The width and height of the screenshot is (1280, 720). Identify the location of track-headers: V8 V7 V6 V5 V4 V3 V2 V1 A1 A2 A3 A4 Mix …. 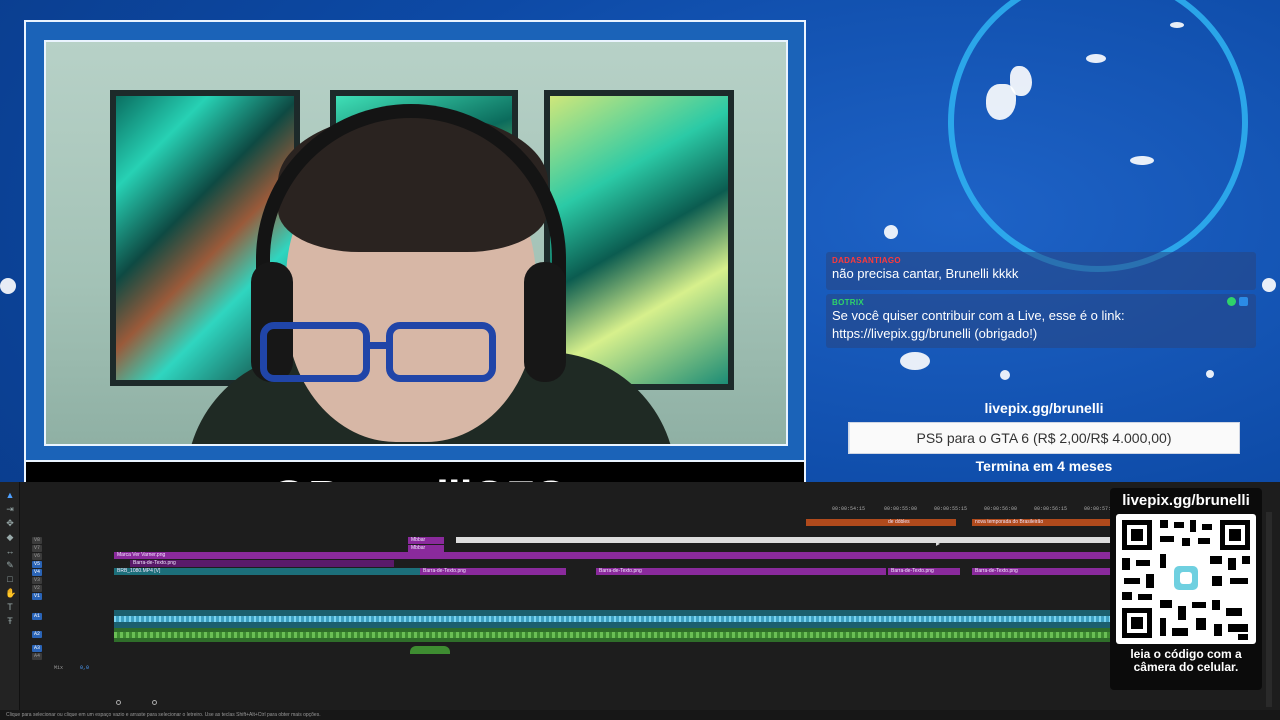
(71, 627).